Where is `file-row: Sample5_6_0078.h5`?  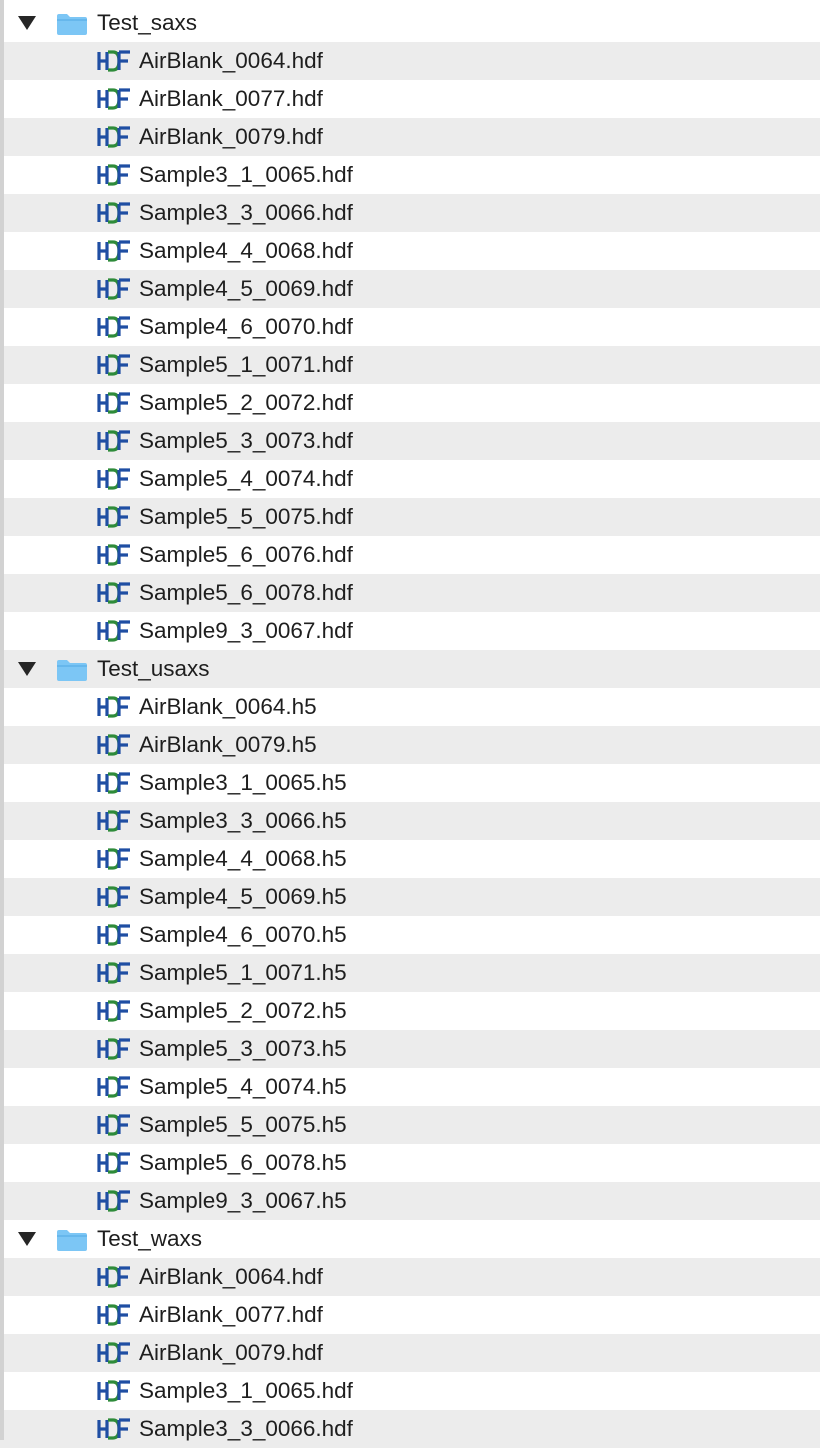 file-row: Sample5_6_0078.h5 is located at coordinates (410, 1163).